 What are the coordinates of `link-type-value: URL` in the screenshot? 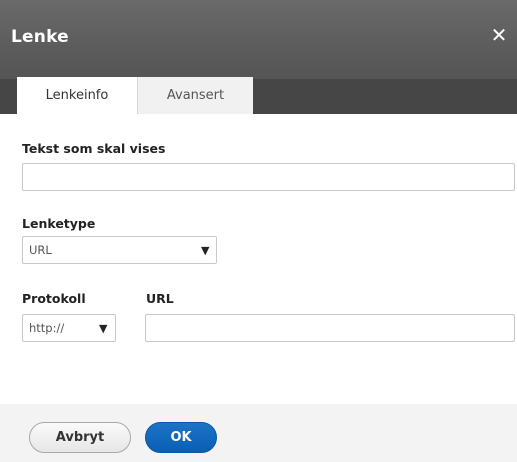 It's located at (40, 250).